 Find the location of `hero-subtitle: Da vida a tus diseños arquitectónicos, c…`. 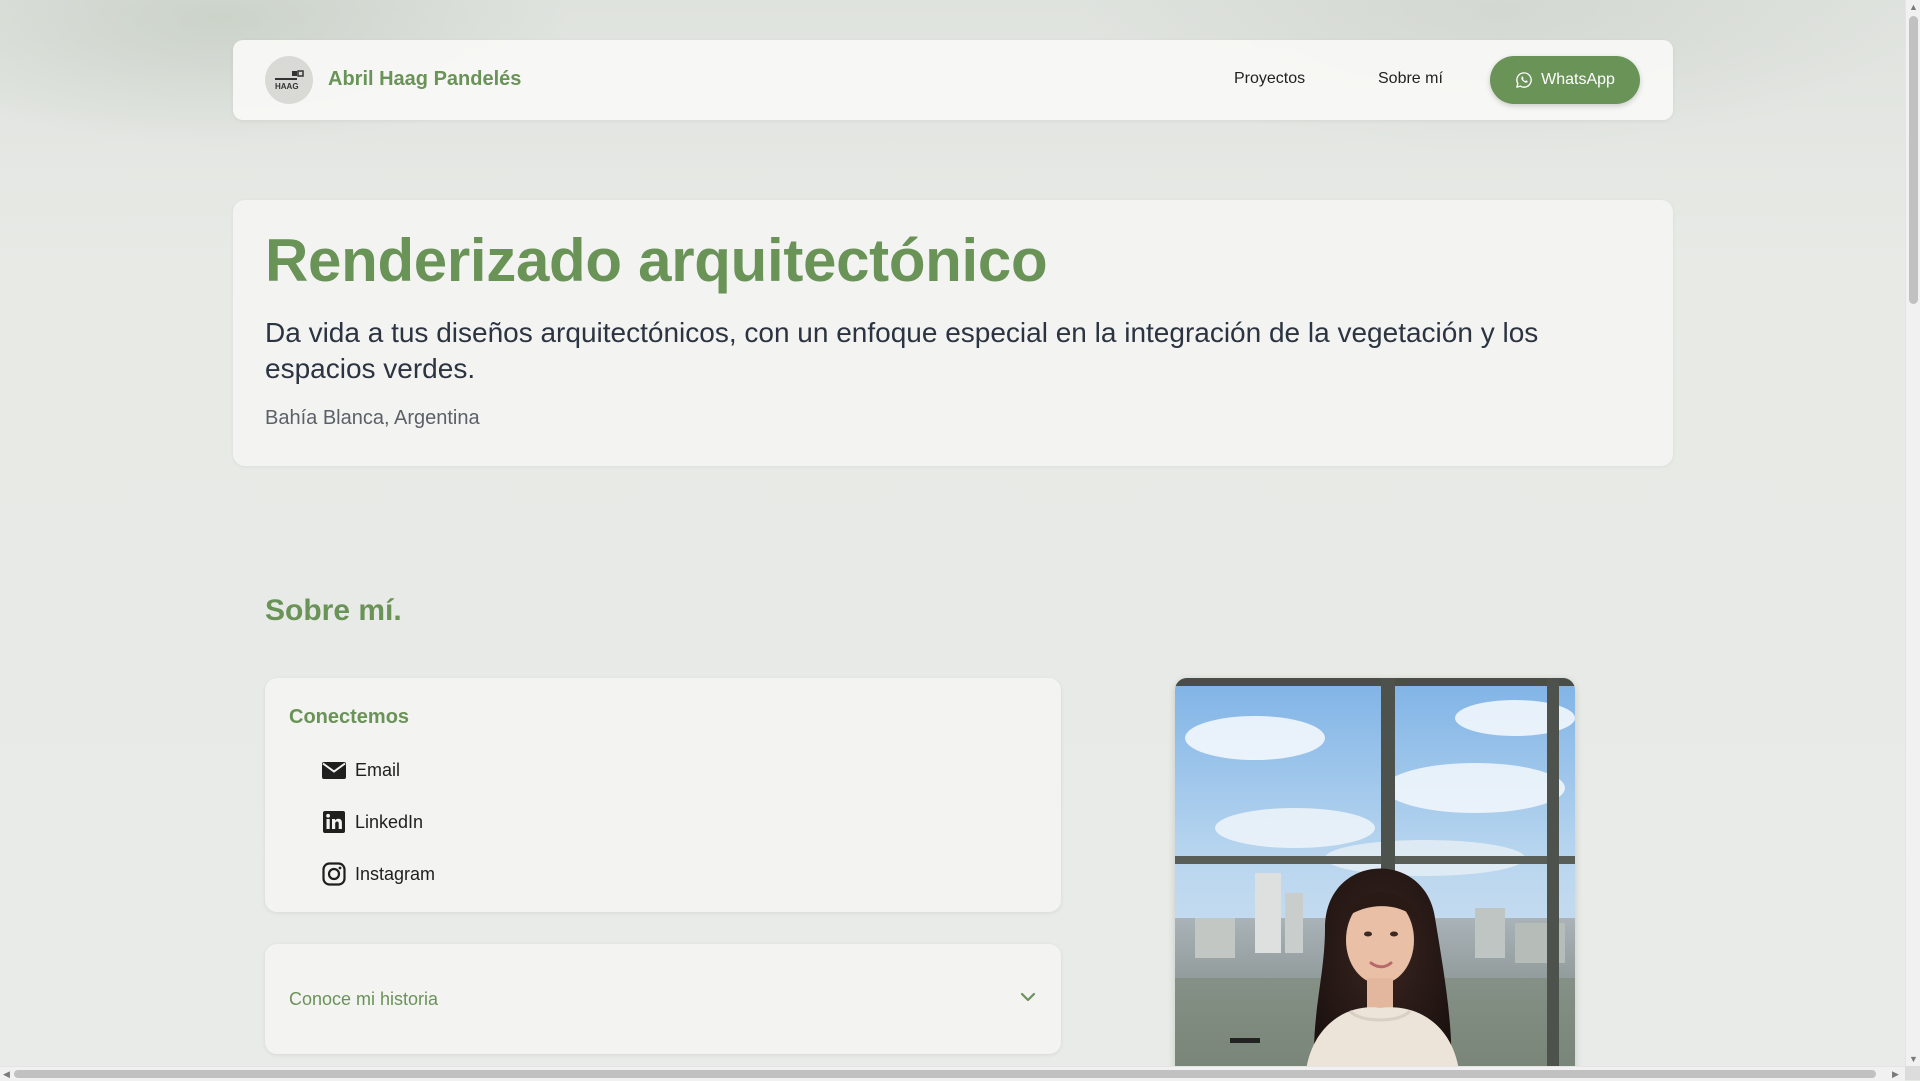

hero-subtitle: Da vida a tus diseños arquitectónicos, c… is located at coordinates (902, 350).